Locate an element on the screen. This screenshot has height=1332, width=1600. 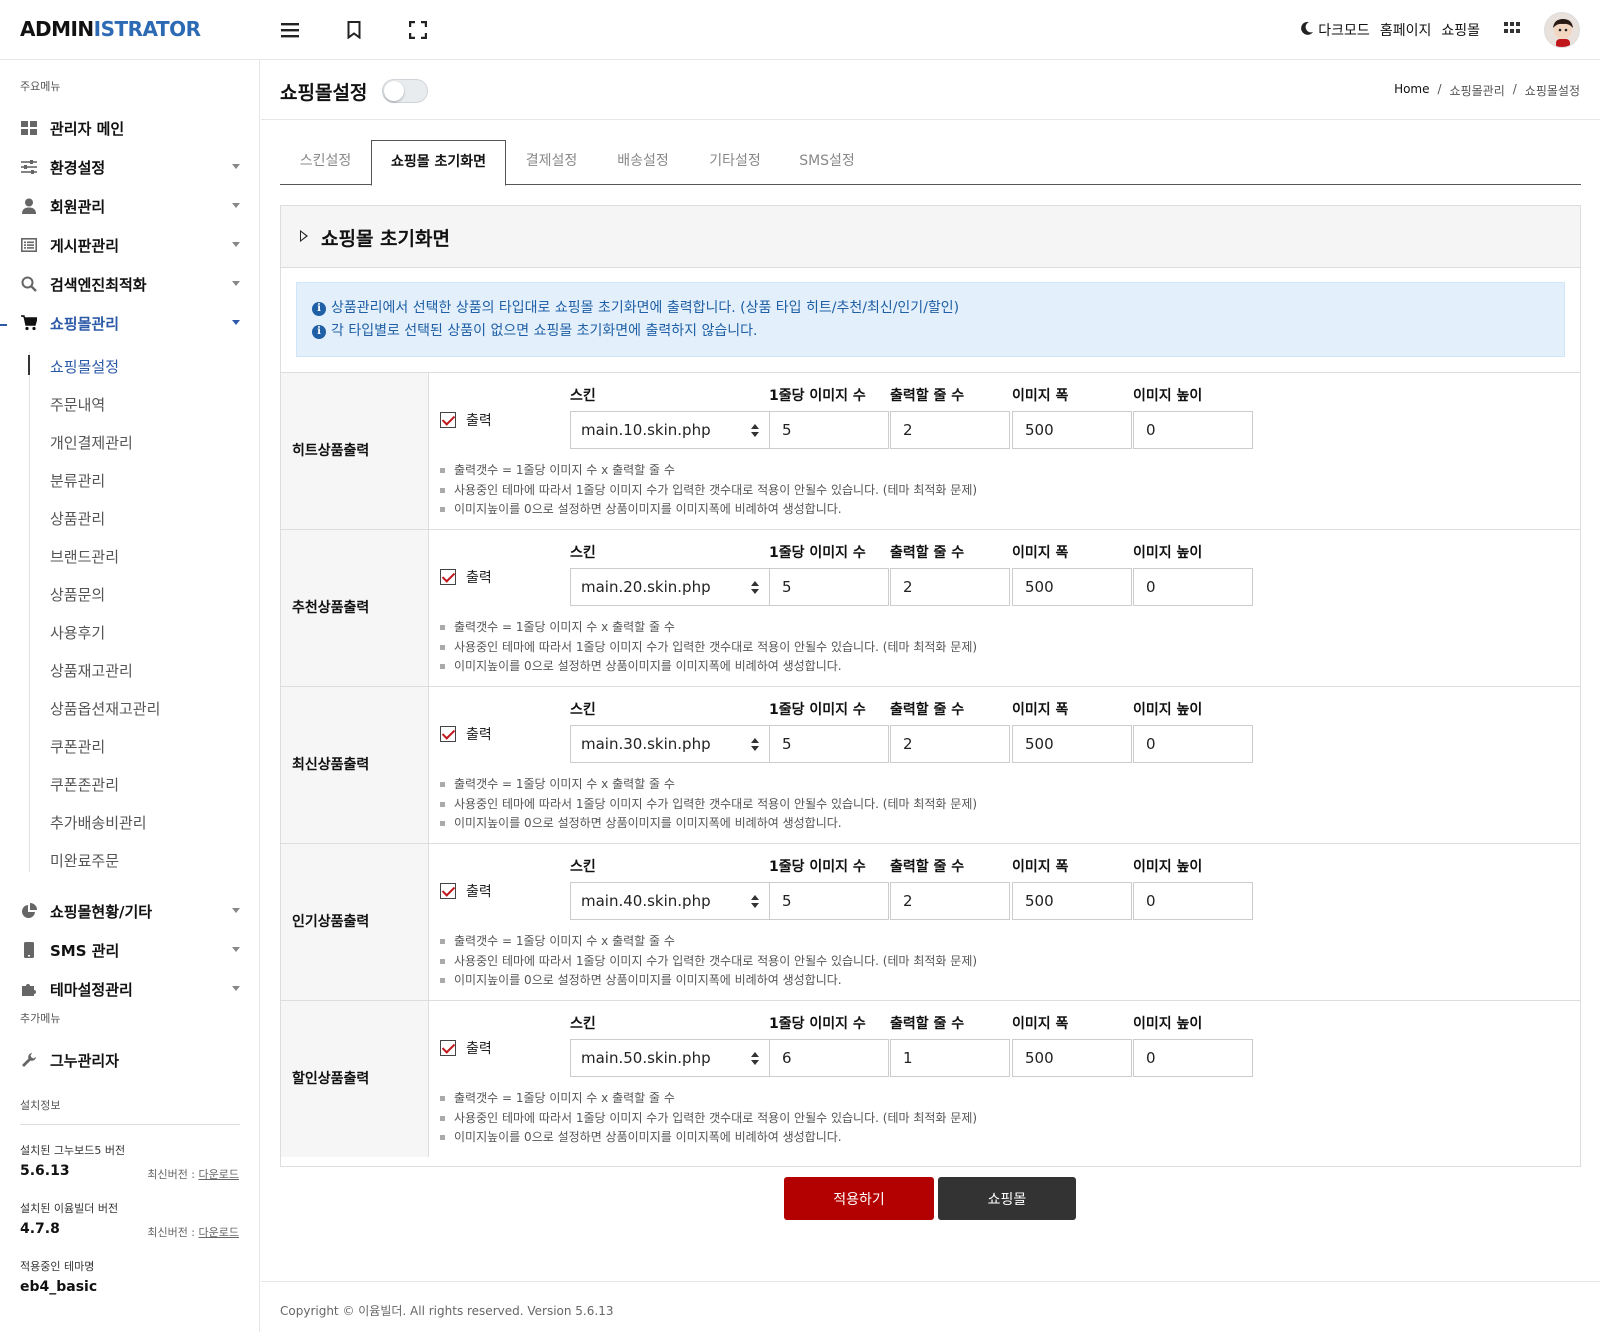
tab-payment-settings: 결제설정 is located at coordinates (551, 162).